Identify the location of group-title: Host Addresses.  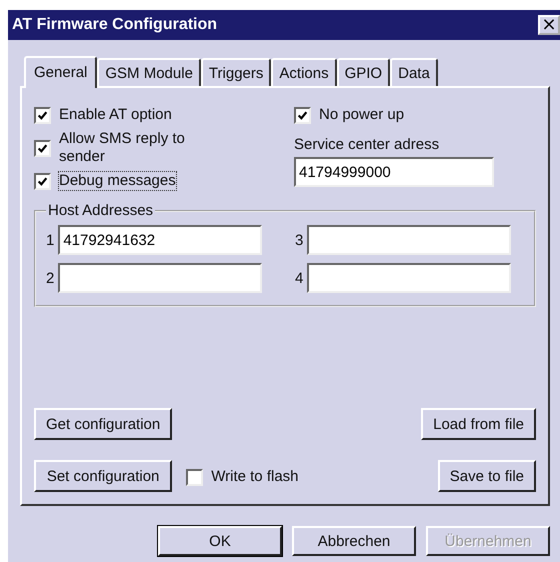
(100, 210).